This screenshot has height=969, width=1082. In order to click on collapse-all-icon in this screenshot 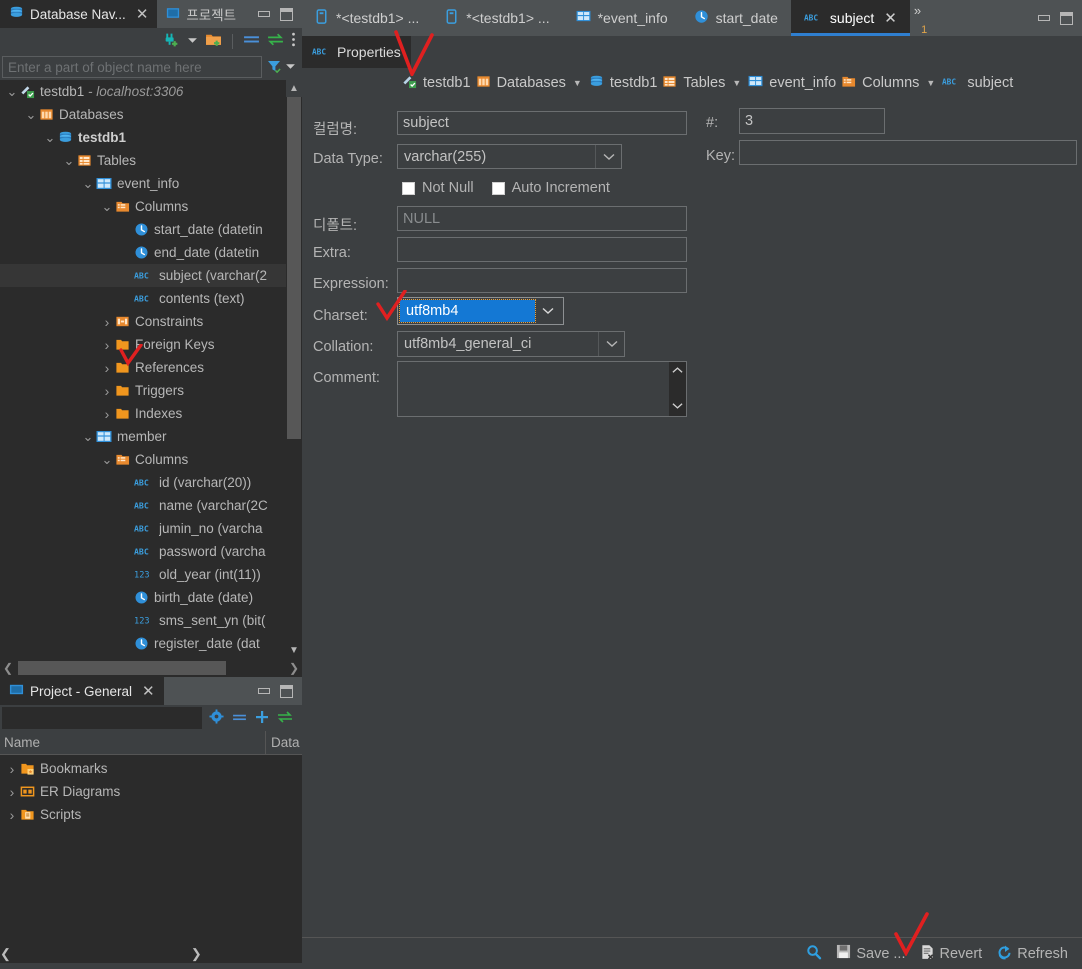, I will do `click(239, 718)`.